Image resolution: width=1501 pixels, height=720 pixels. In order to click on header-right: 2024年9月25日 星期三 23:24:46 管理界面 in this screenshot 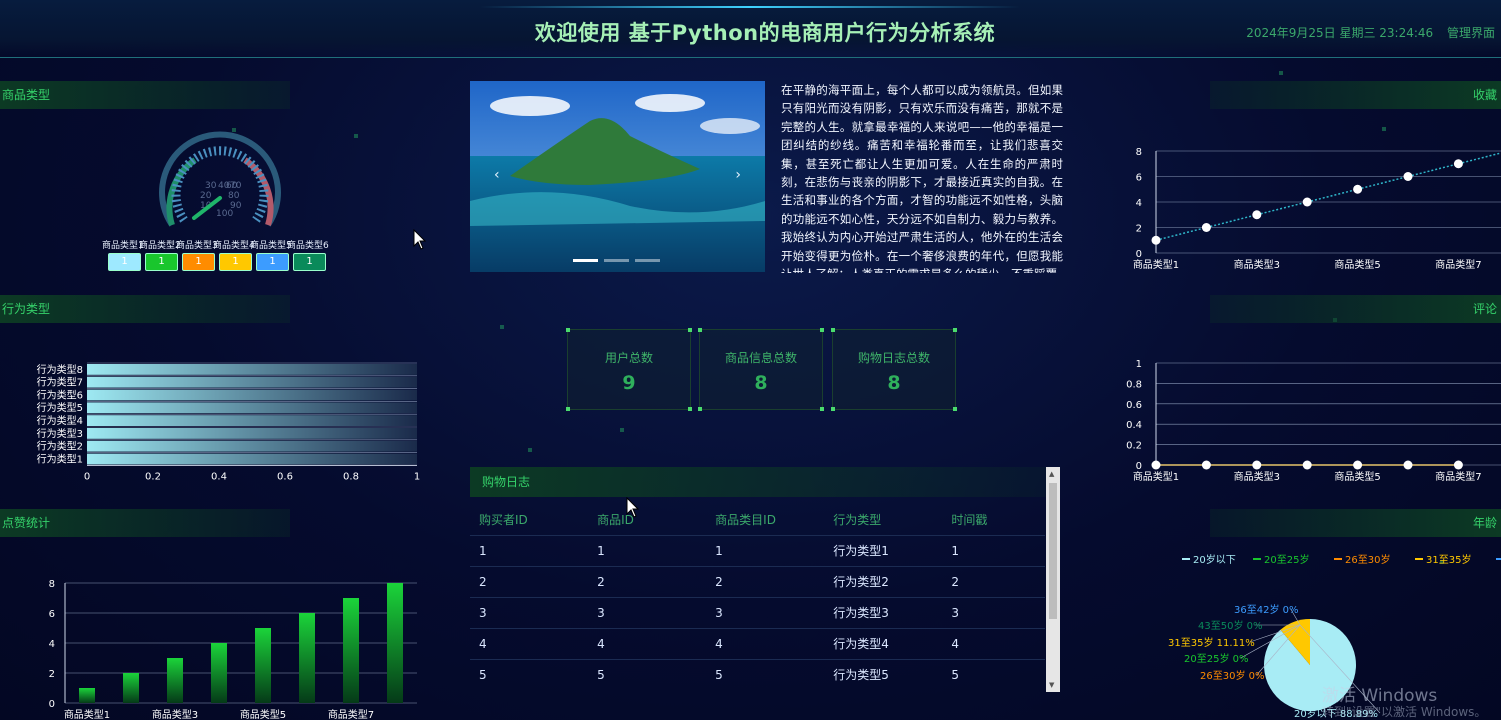, I will do `click(1365, 32)`.